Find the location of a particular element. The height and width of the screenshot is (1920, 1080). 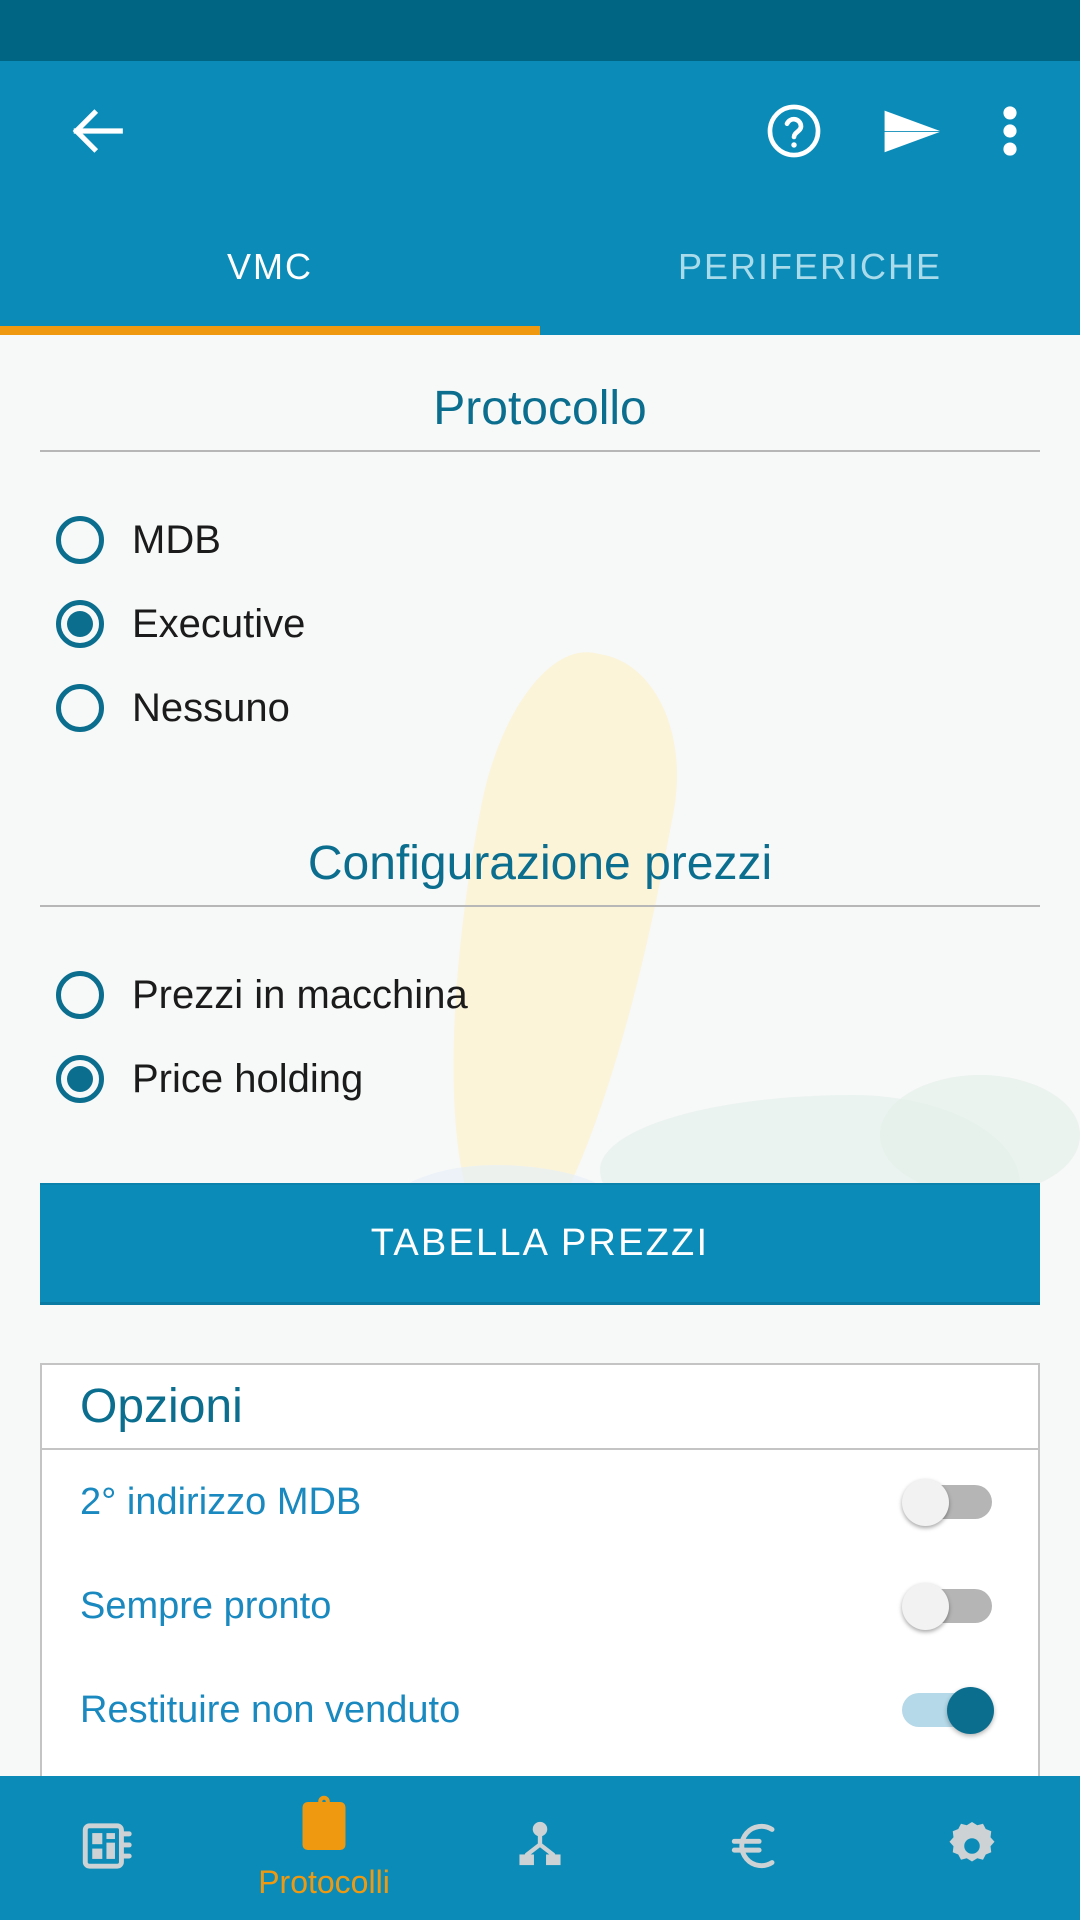

back-button is located at coordinates (97, 134).